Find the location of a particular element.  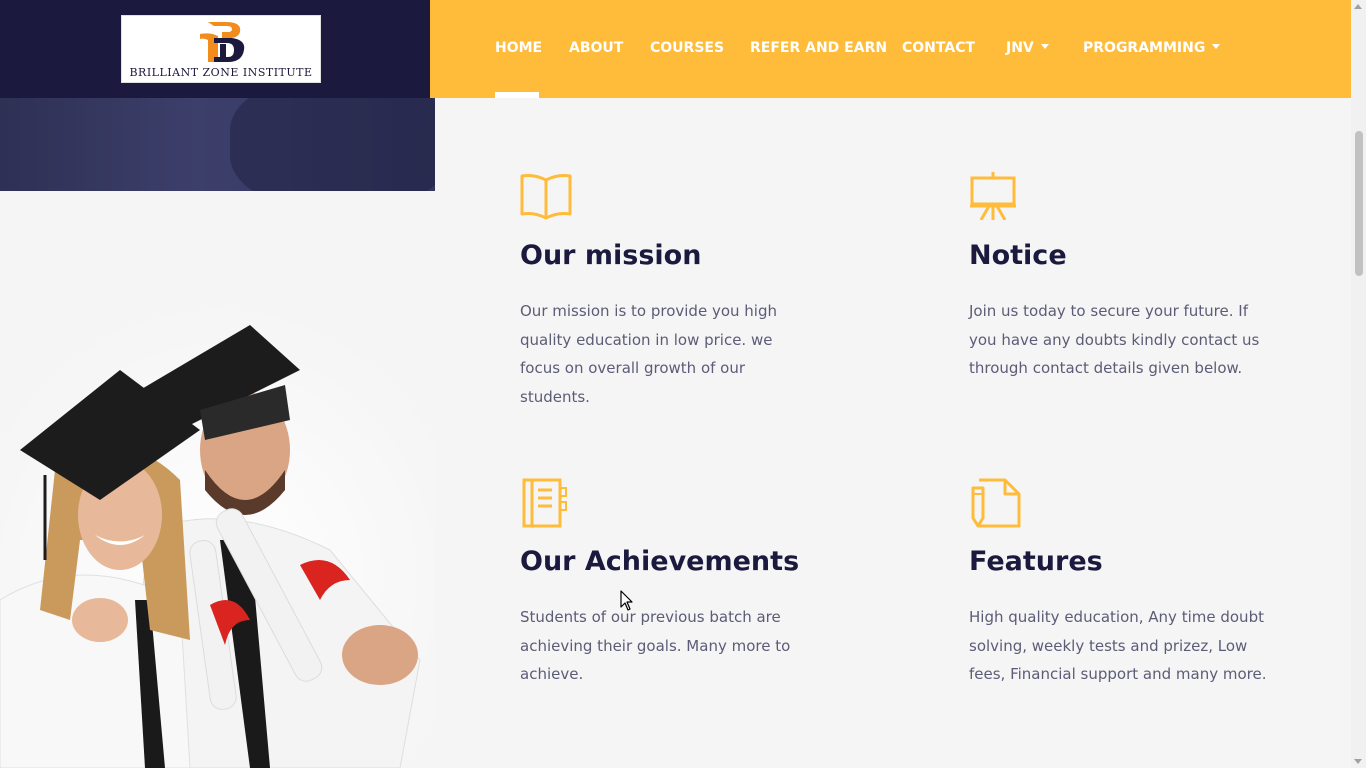

nav-courses: COURSES is located at coordinates (687, 48).